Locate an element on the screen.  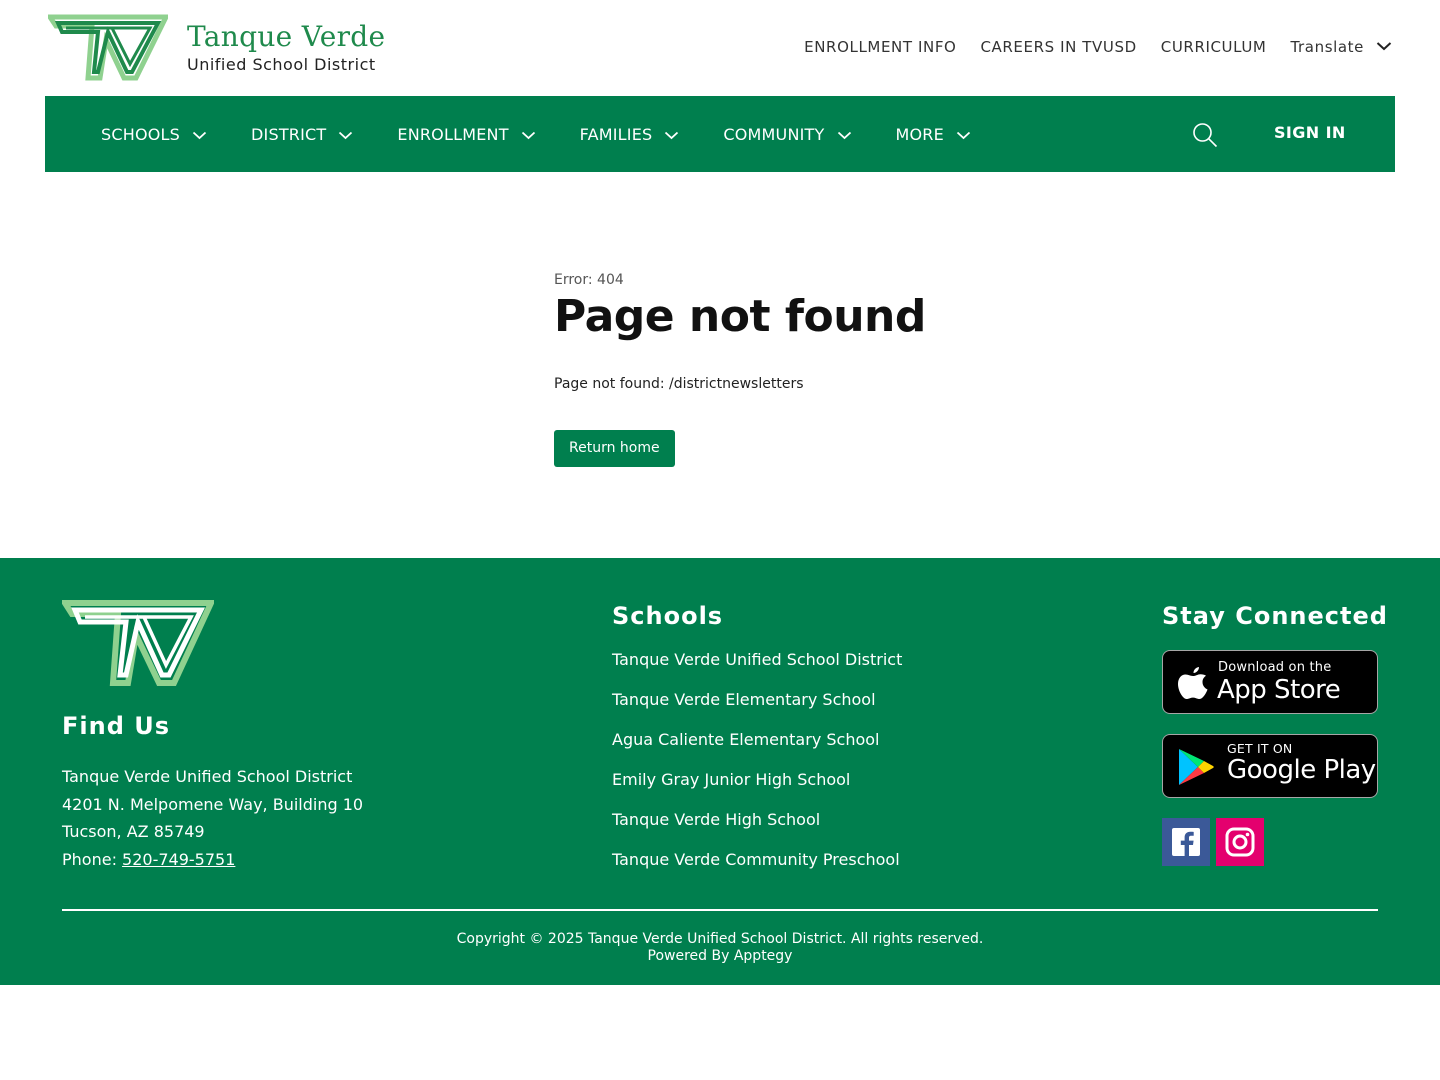
school-link: Tanque Verde Unified School District is located at coordinates (757, 670).